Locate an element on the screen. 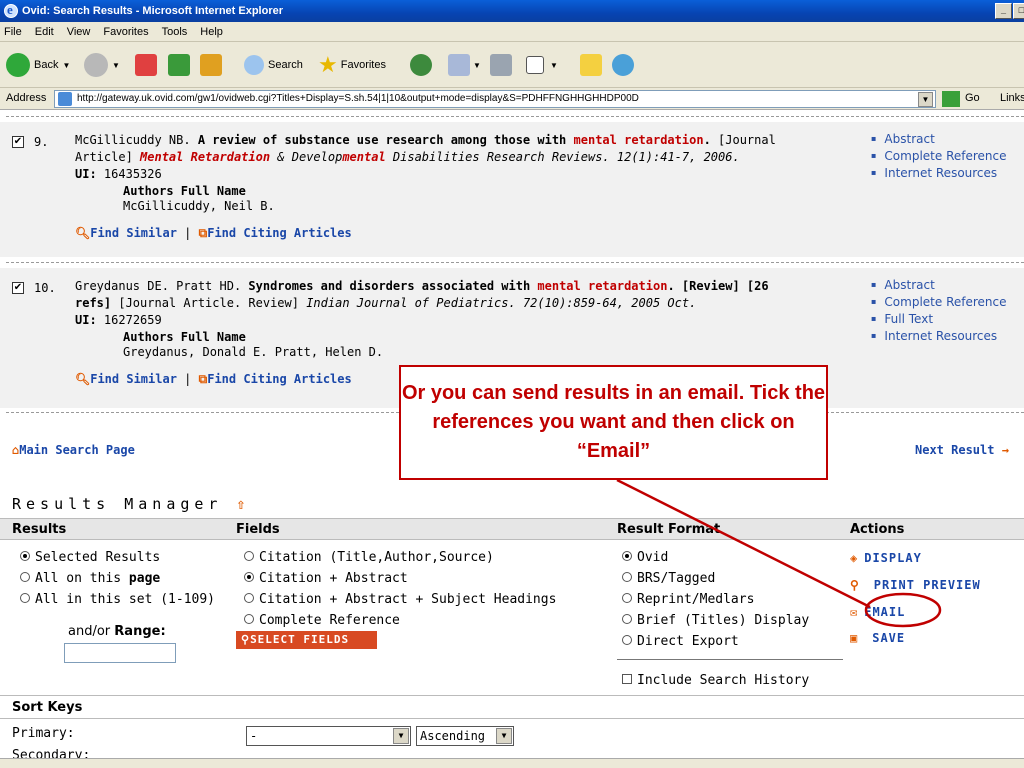 The width and height of the screenshot is (1024, 768). email-highlight-ellipse is located at coordinates (903, 610).